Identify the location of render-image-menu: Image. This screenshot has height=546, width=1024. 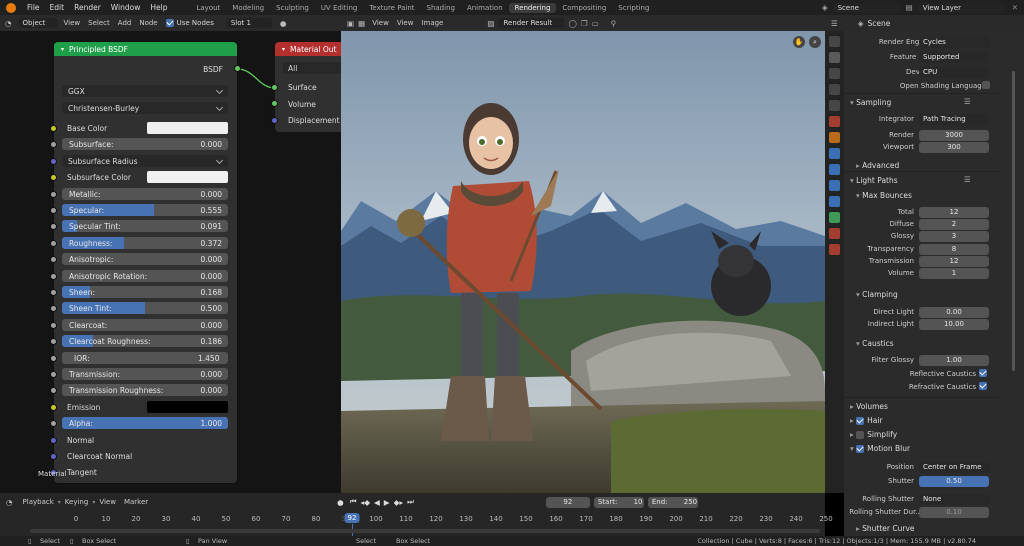
(432, 23).